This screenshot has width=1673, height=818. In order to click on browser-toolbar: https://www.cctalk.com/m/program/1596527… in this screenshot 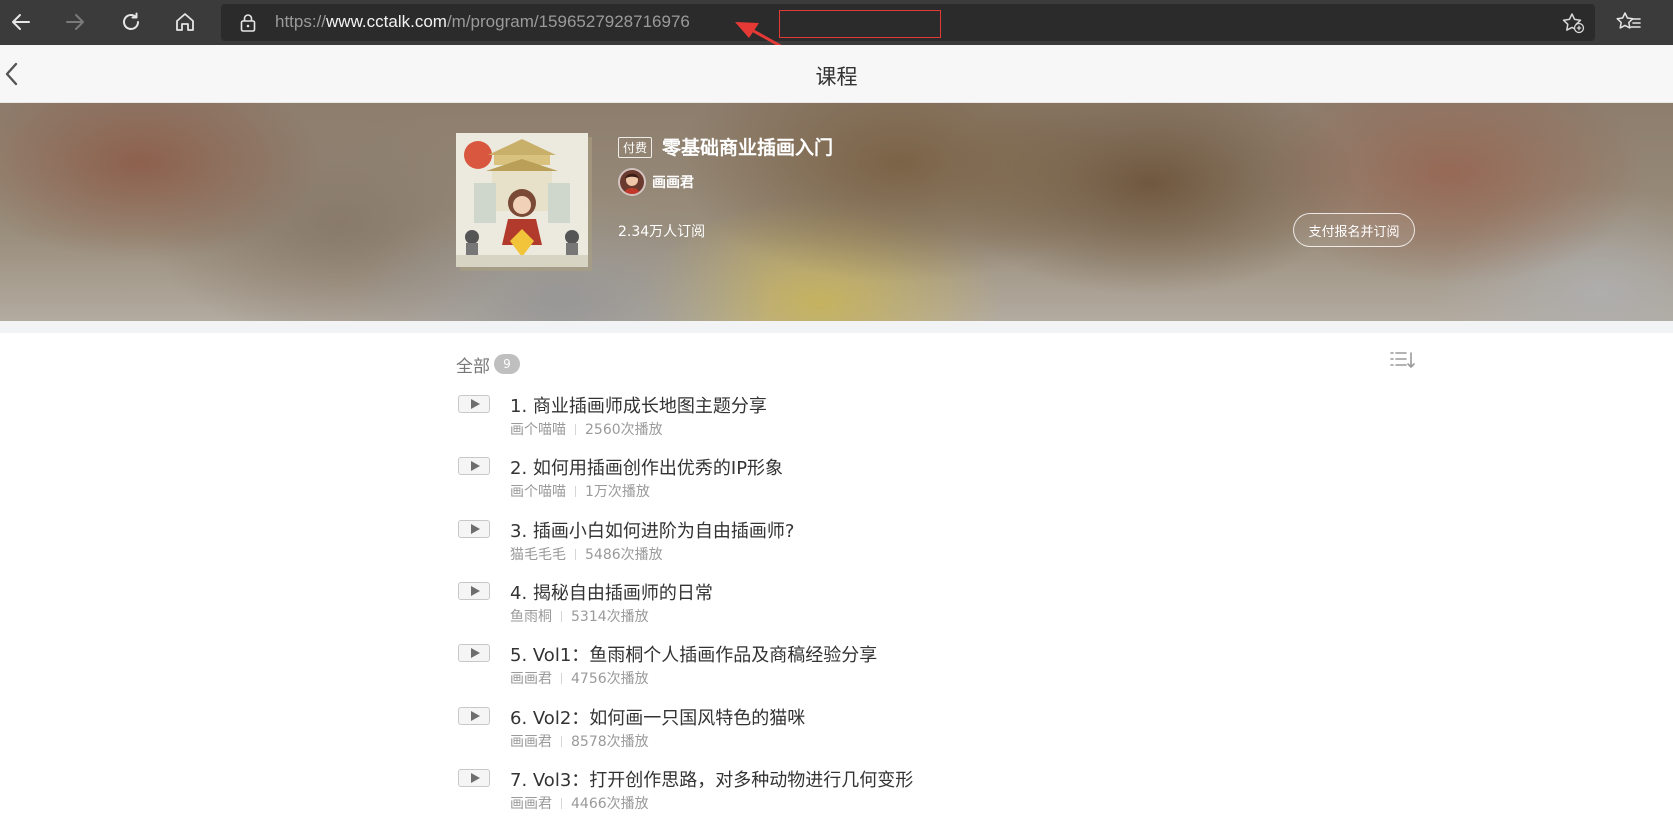, I will do `click(836, 22)`.